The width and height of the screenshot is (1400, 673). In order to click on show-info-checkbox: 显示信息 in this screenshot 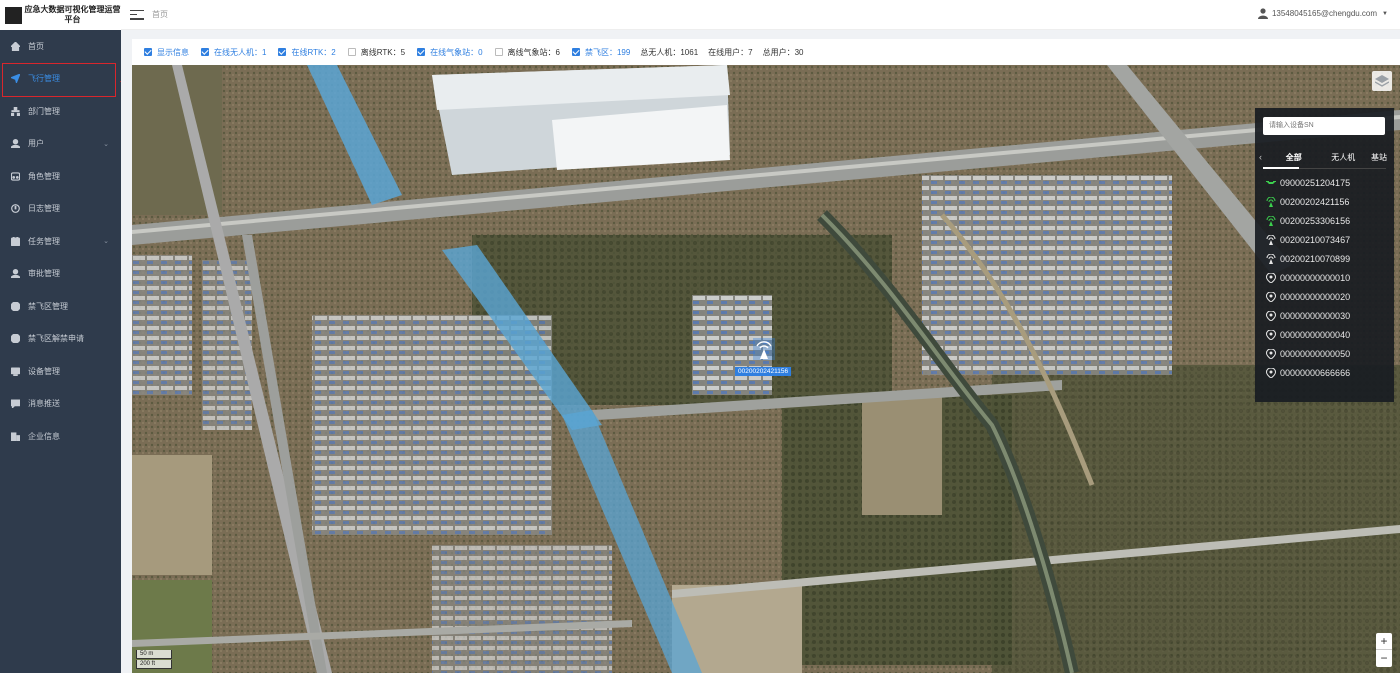, I will do `click(166, 52)`.